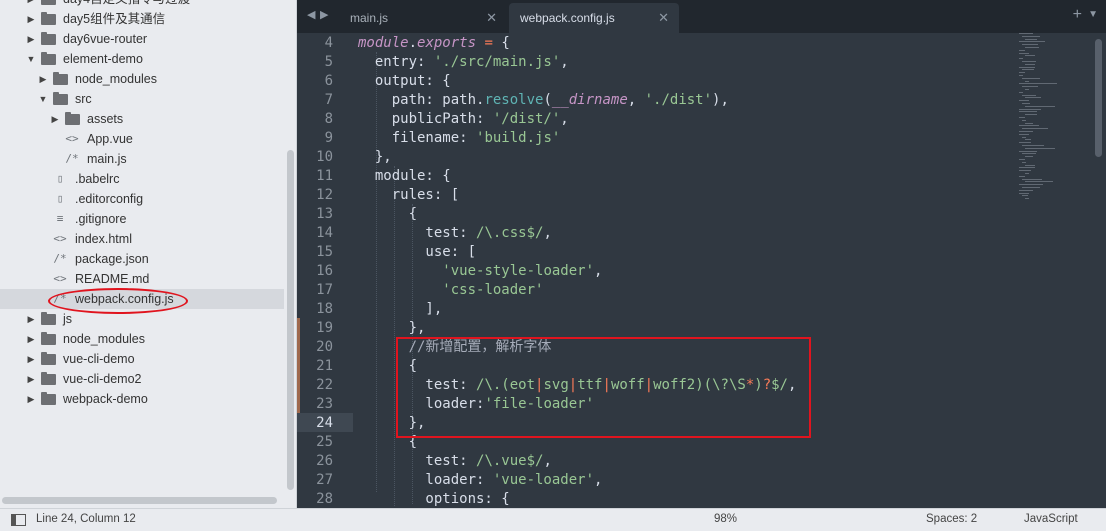 This screenshot has width=1106, height=531. What do you see at coordinates (324, 499) in the screenshot?
I see `line-number: 28` at bounding box center [324, 499].